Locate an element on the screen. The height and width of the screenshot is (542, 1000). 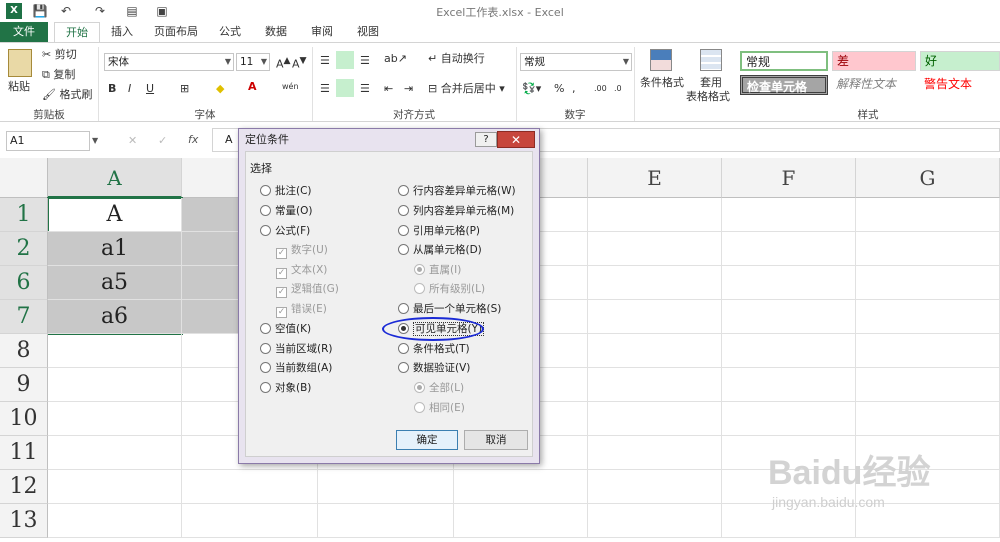
style-check-cell: 检查单元格 is located at coordinates (784, 85).